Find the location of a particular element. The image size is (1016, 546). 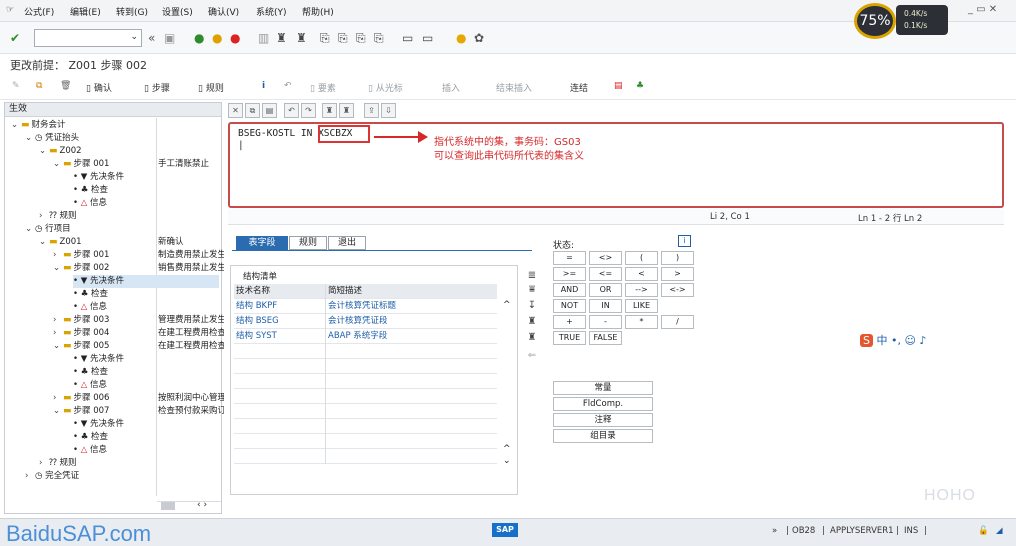

gear-icon: ✿ is located at coordinates (479, 38).